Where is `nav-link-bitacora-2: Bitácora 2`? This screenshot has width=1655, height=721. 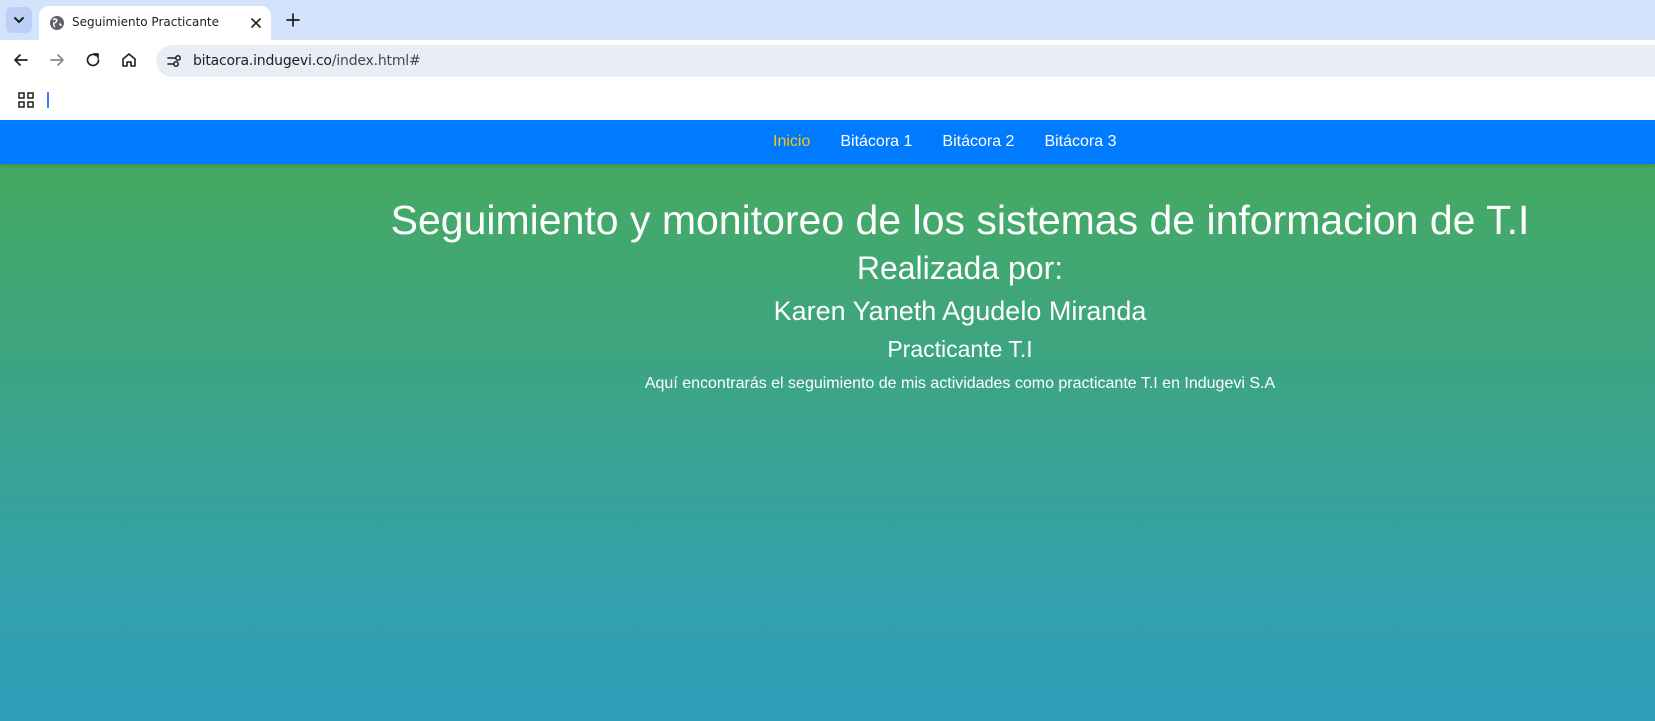 nav-link-bitacora-2: Bitácora 2 is located at coordinates (978, 142).